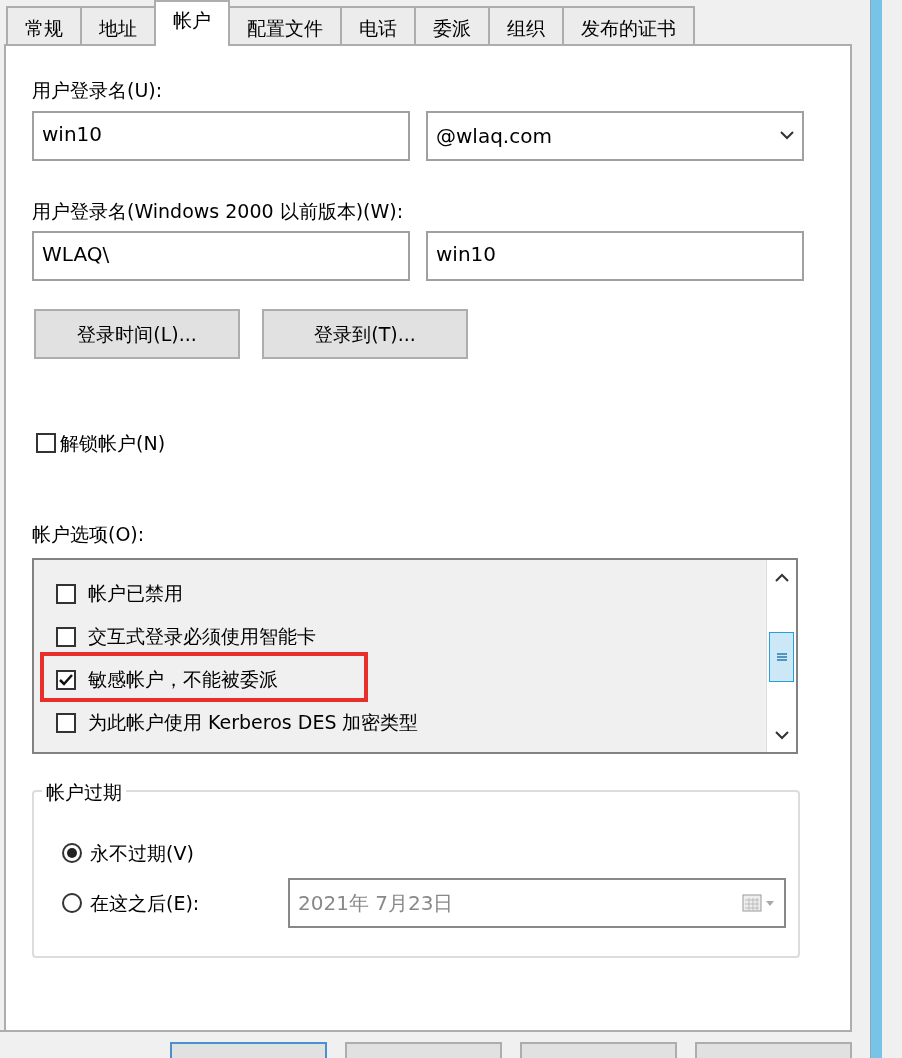 This screenshot has height=1058, width=902. I want to click on field-label: 帐户选项(O):, so click(89, 534).